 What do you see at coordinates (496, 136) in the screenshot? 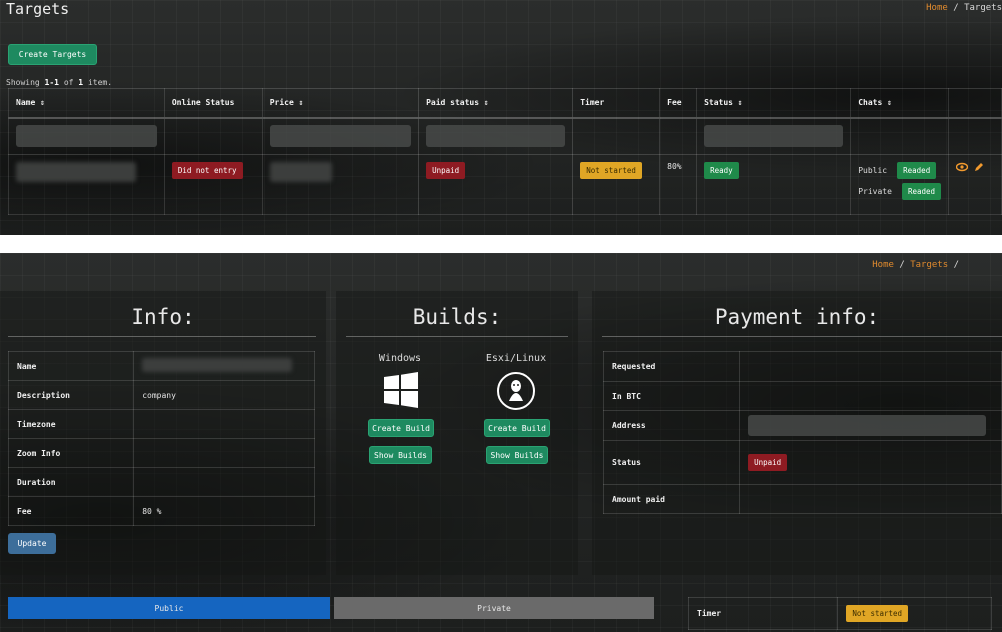
I see `paid-status-filter-input` at bounding box center [496, 136].